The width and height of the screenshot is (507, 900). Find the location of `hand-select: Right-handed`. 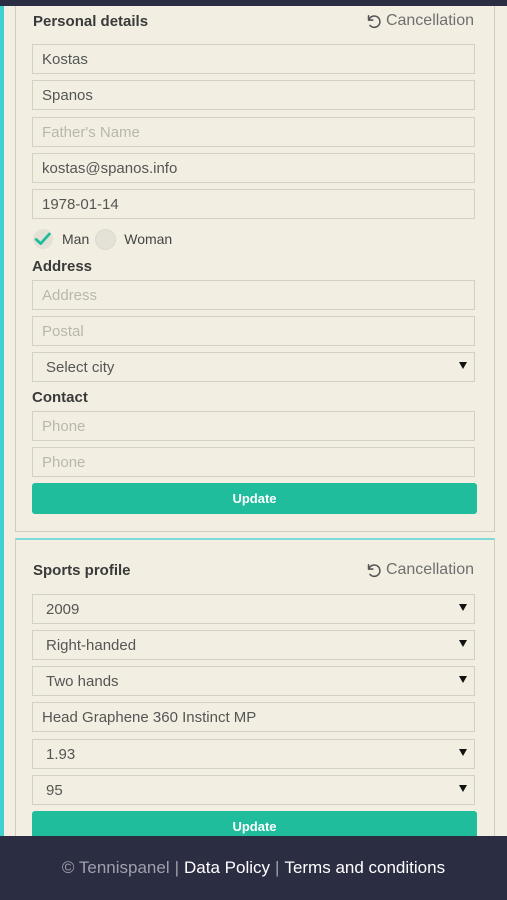

hand-select: Right-handed is located at coordinates (253, 645).